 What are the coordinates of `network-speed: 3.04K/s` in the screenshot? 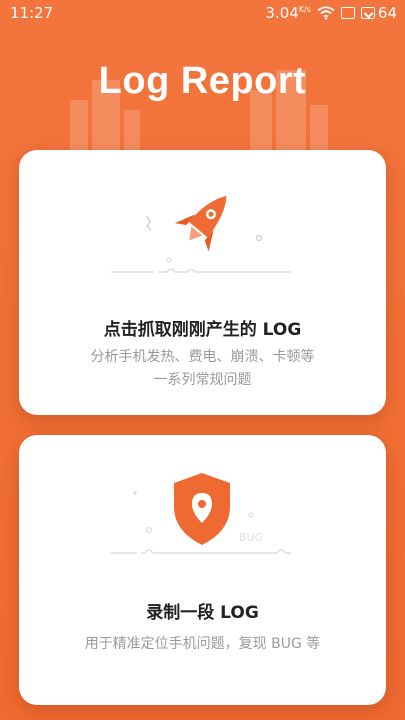 It's located at (288, 13).